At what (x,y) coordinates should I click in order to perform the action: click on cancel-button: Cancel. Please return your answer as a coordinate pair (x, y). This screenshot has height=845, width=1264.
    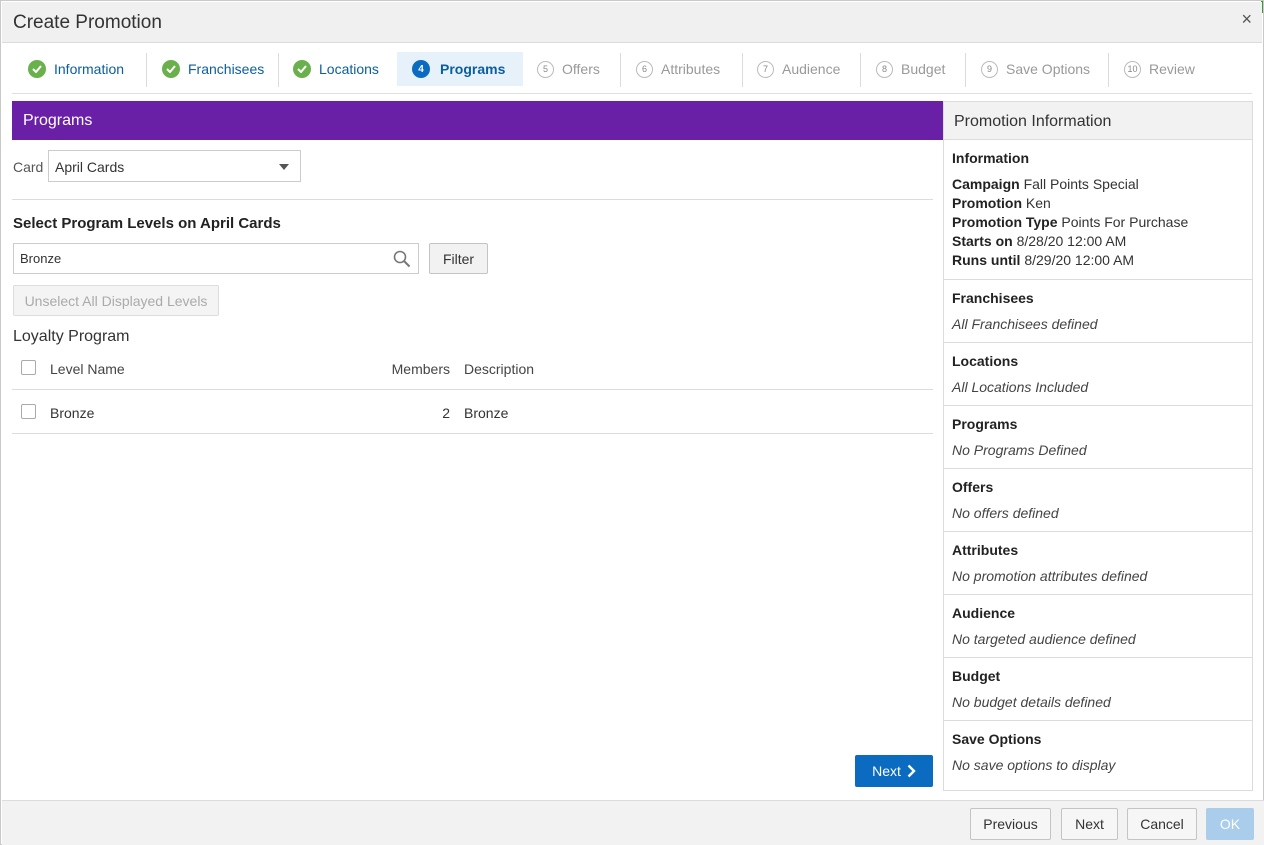
    Looking at the image, I should click on (1162, 824).